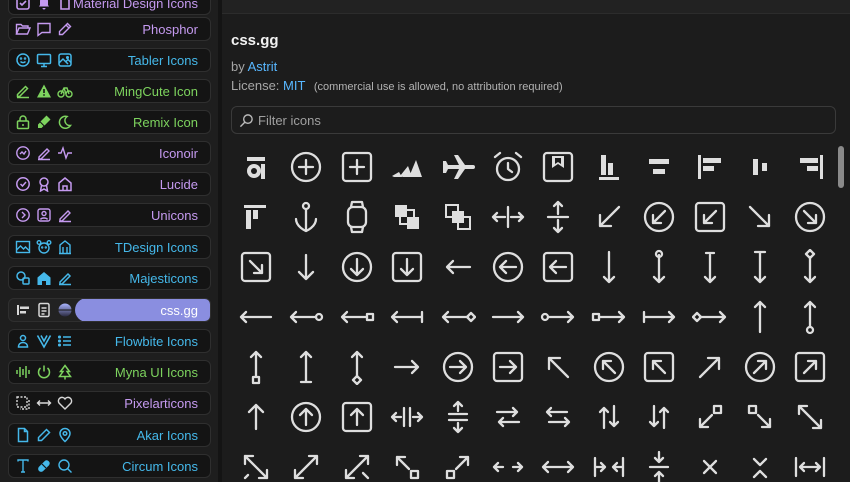 The image size is (850, 482). What do you see at coordinates (538, 120) in the screenshot?
I see `filter-input` at bounding box center [538, 120].